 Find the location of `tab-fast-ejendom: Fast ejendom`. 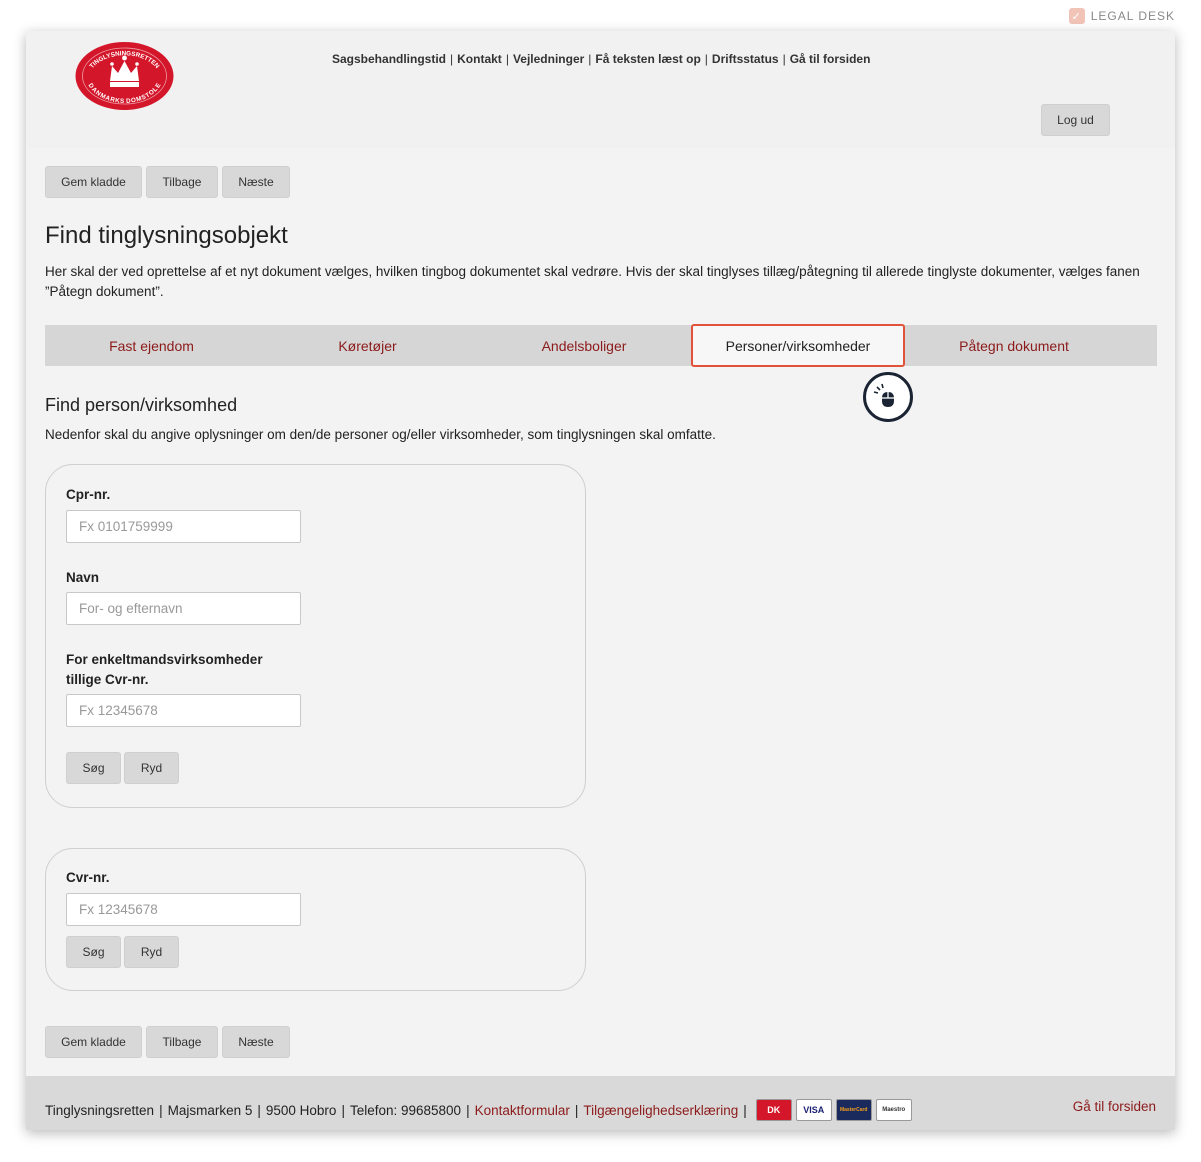

tab-fast-ejendom: Fast ejendom is located at coordinates (151, 345).